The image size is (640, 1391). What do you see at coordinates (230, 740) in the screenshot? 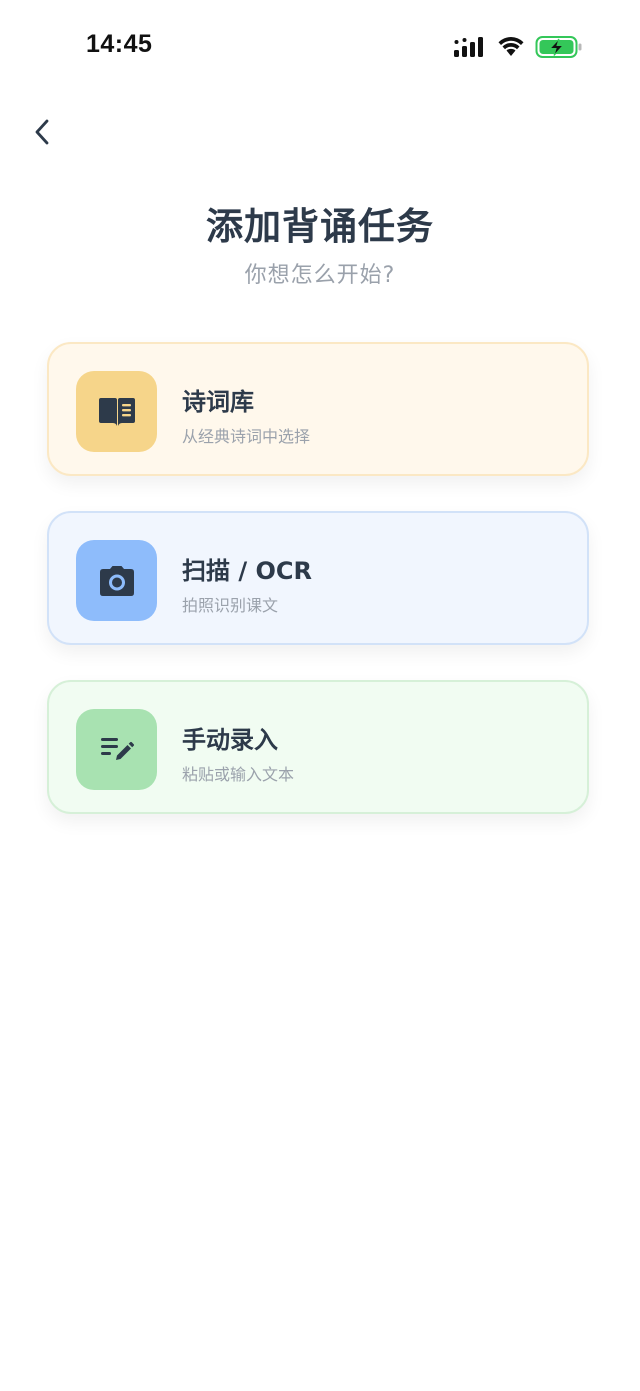
I see `card-title: 手动录入` at bounding box center [230, 740].